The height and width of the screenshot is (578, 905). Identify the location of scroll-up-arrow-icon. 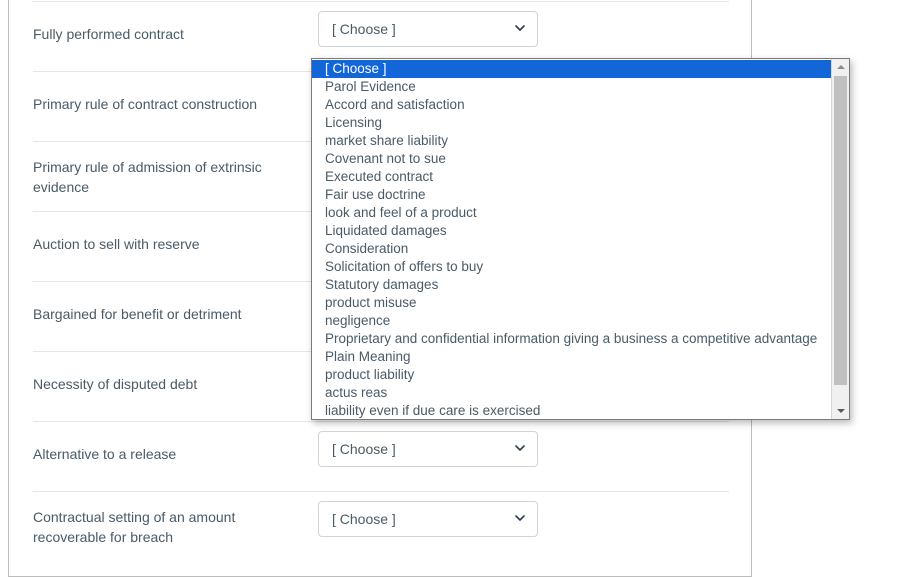
(840, 67).